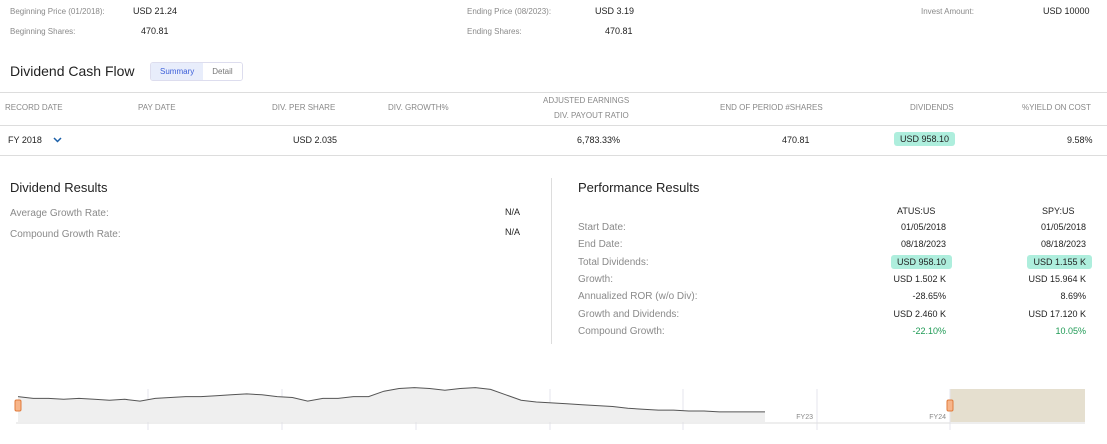 Image resolution: width=1107 pixels, height=444 pixels. I want to click on atus-value: USD 1.502 K, so click(919, 278).